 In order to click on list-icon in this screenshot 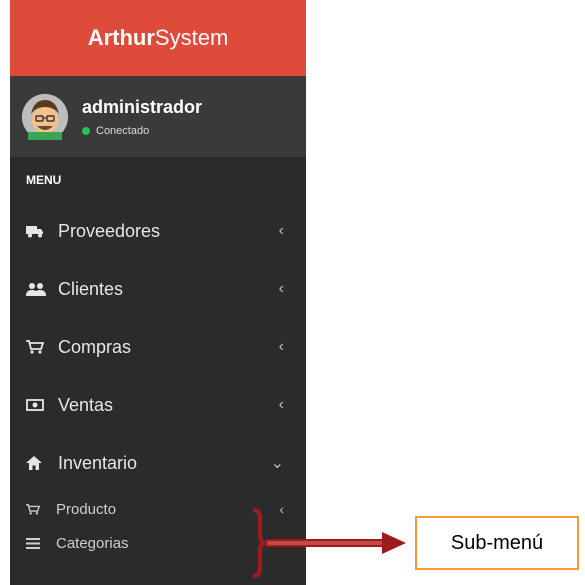, I will do `click(35, 543)`.